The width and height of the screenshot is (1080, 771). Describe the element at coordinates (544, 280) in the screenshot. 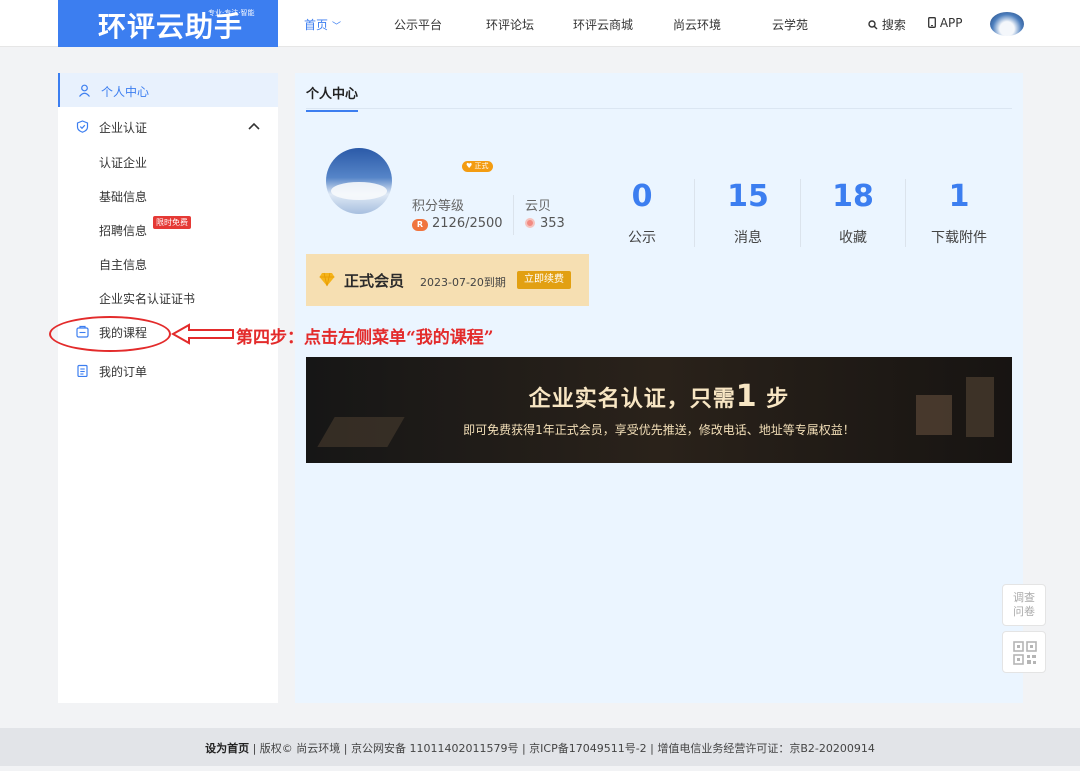

I see `renew-button: 立即续费` at that location.